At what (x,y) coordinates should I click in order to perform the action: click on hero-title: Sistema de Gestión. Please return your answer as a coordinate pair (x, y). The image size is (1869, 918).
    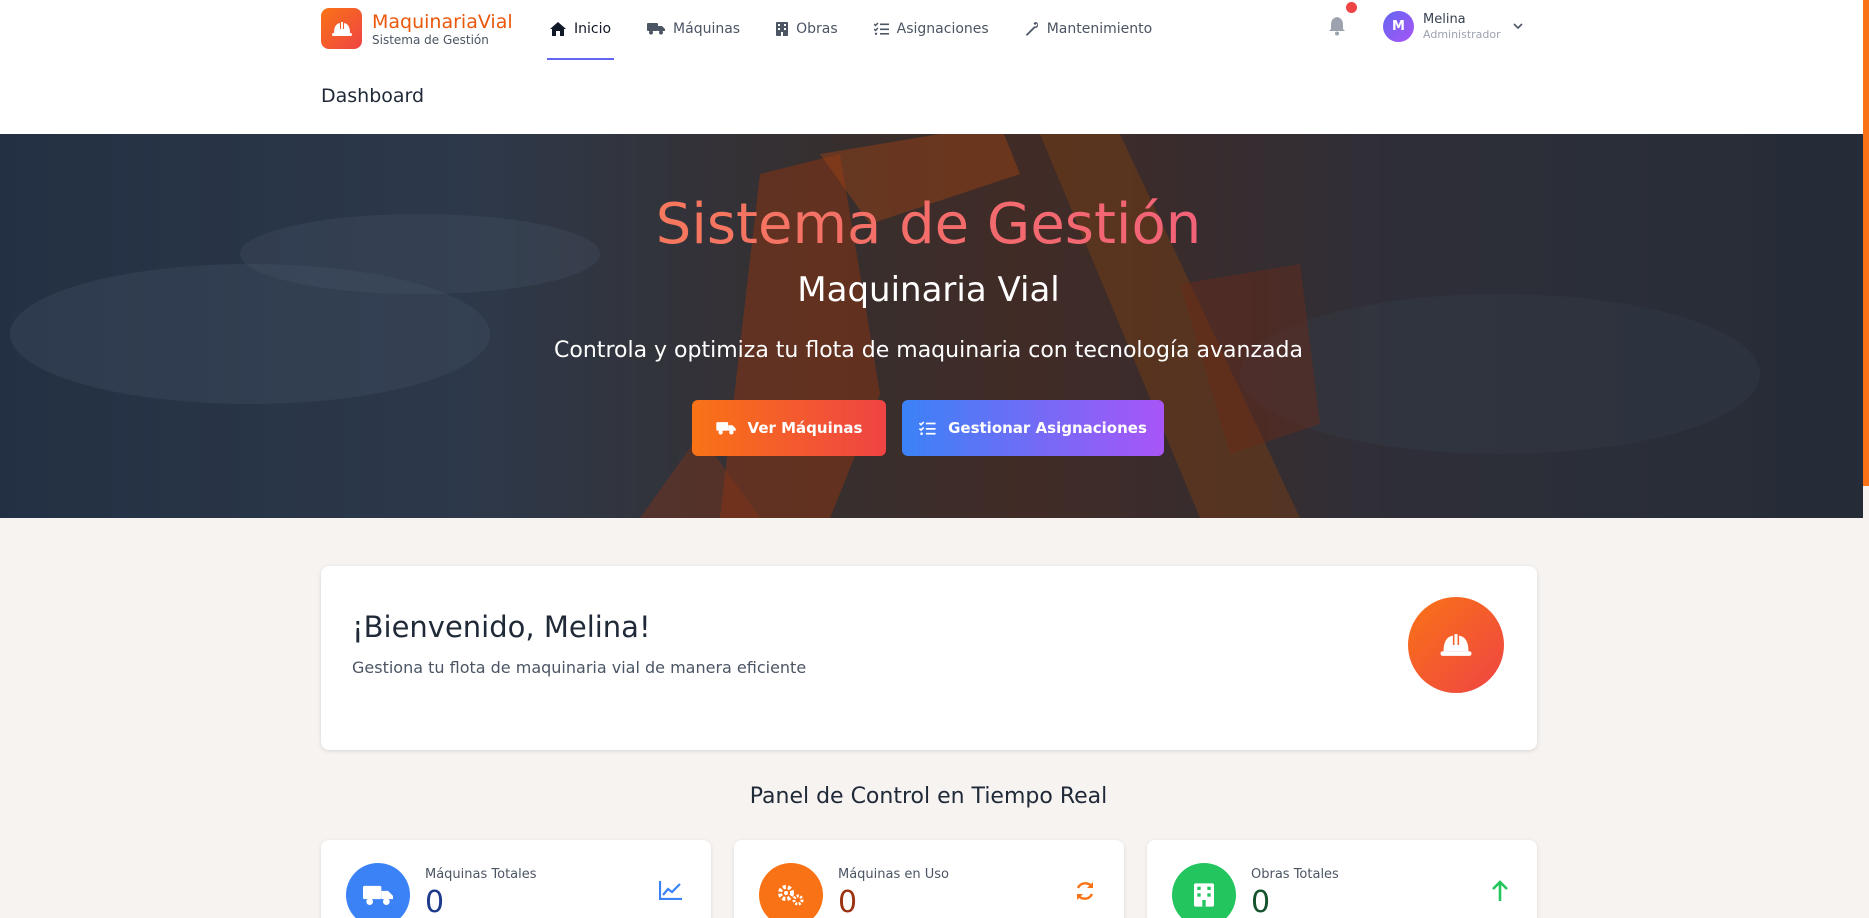
    Looking at the image, I should click on (928, 224).